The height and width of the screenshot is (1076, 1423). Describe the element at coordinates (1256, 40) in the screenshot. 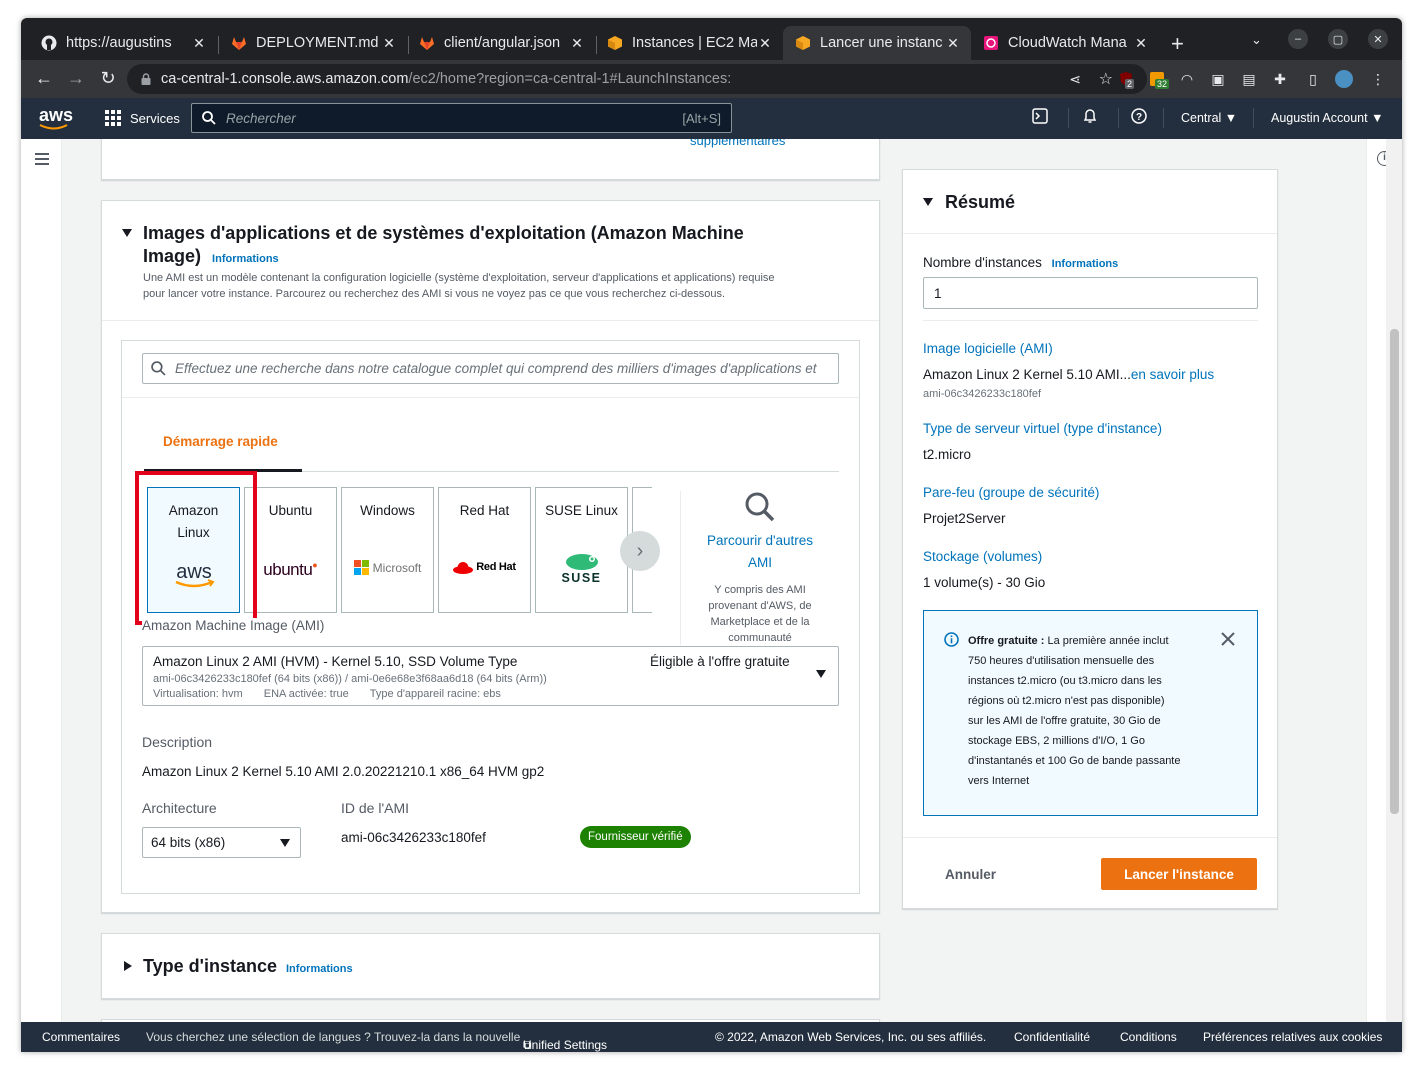

I see `tab-search-chevron-icon: ⌄` at that location.